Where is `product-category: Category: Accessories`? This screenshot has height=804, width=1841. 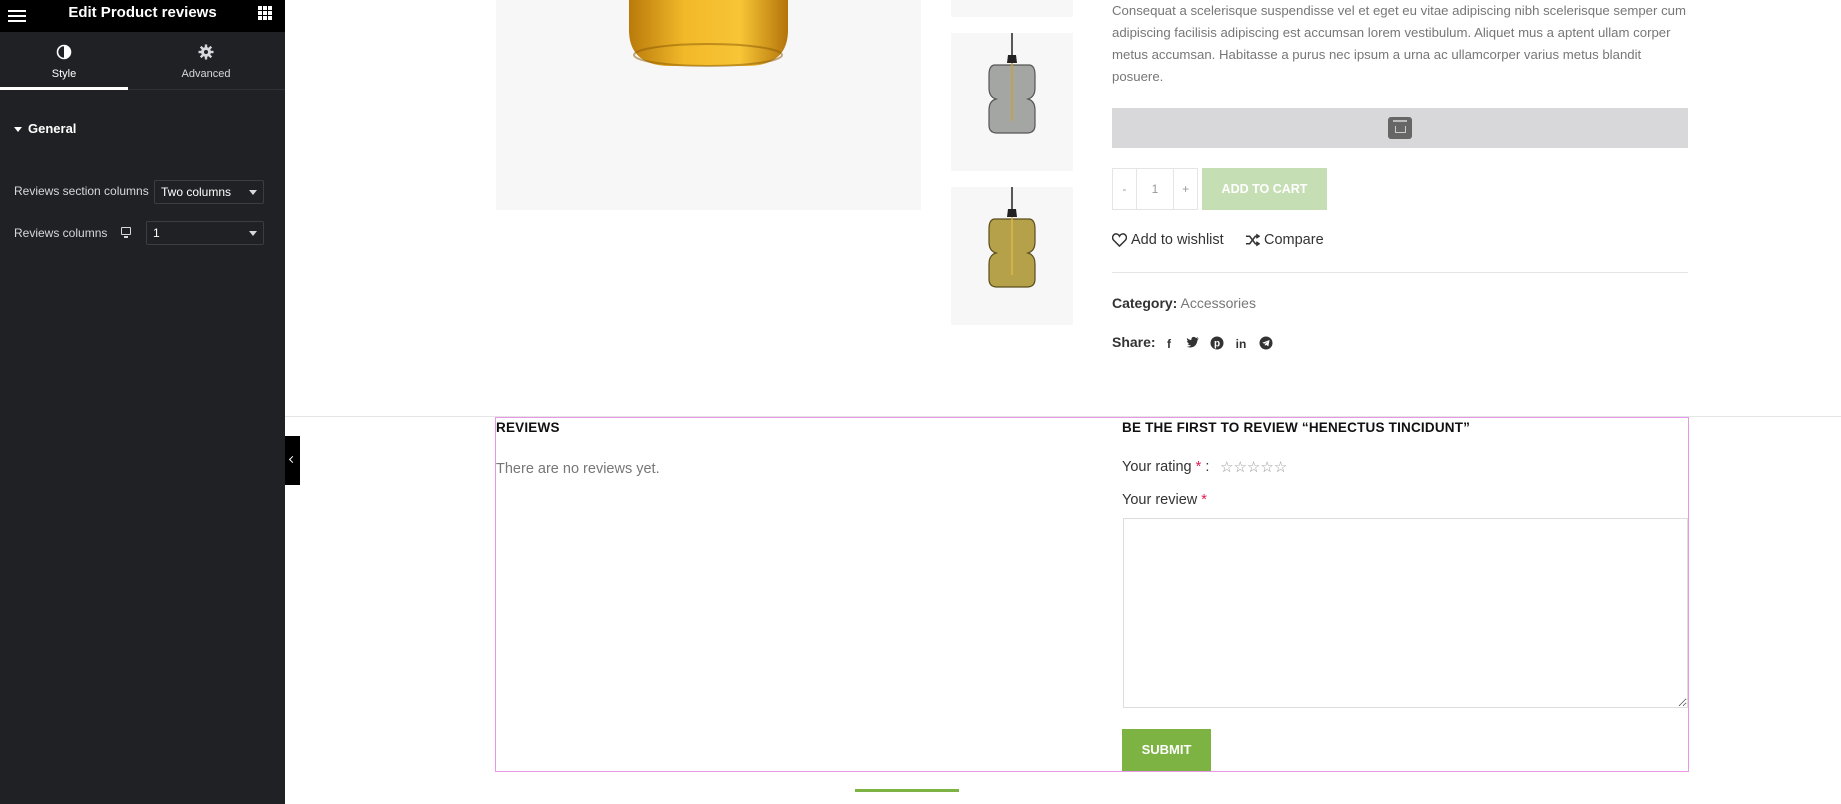 product-category: Category: Accessories is located at coordinates (1184, 303).